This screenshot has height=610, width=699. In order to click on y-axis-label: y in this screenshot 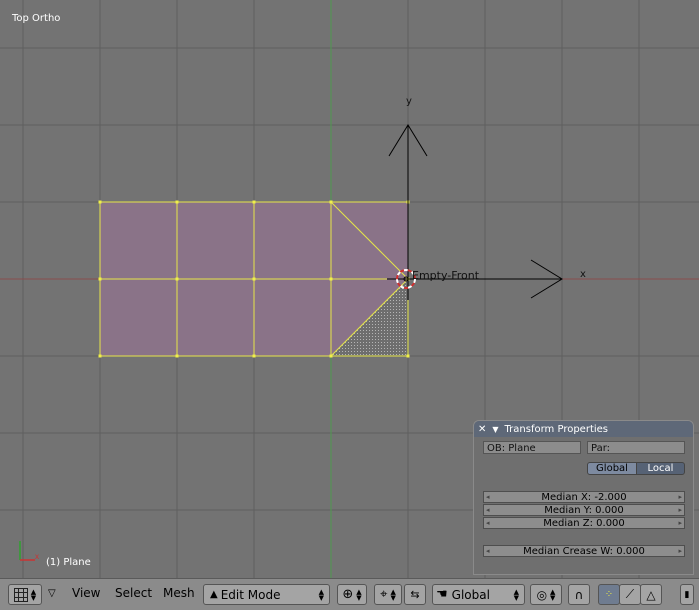, I will do `click(409, 101)`.